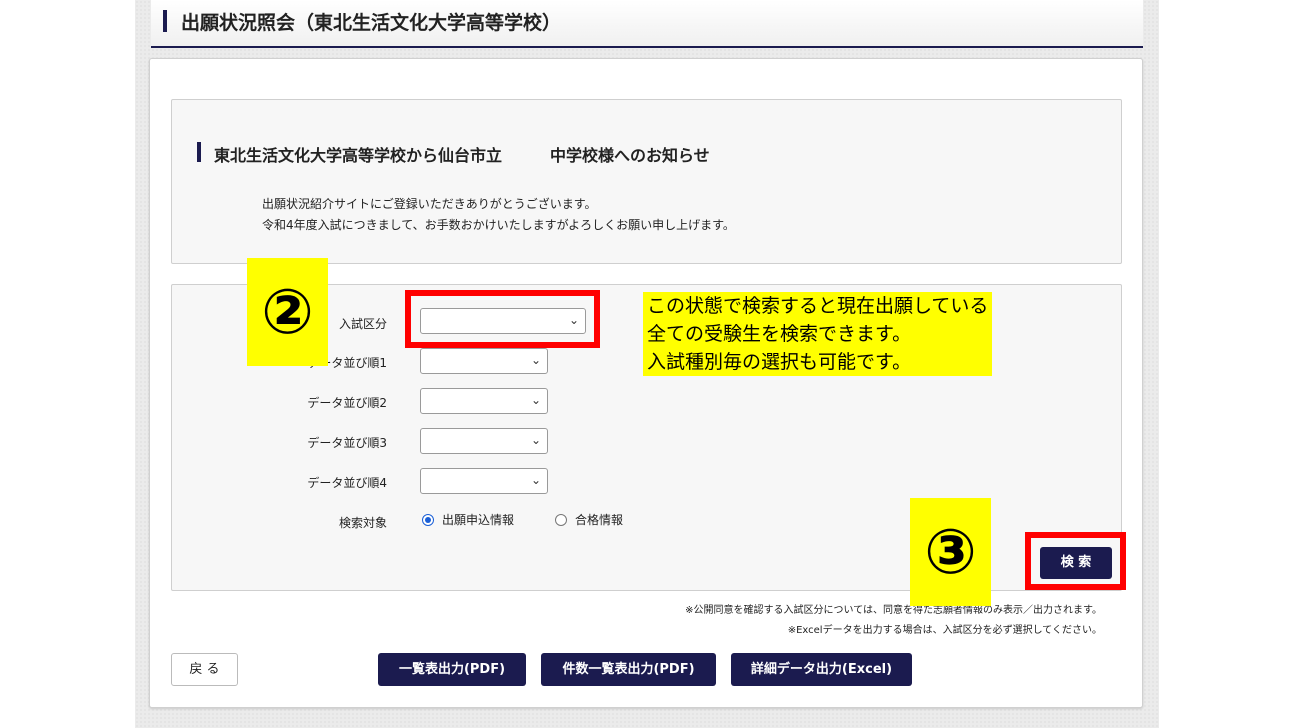 Image resolution: width=1294 pixels, height=728 pixels. What do you see at coordinates (502, 319) in the screenshot?
I see `exam-category-highlight-box` at bounding box center [502, 319].